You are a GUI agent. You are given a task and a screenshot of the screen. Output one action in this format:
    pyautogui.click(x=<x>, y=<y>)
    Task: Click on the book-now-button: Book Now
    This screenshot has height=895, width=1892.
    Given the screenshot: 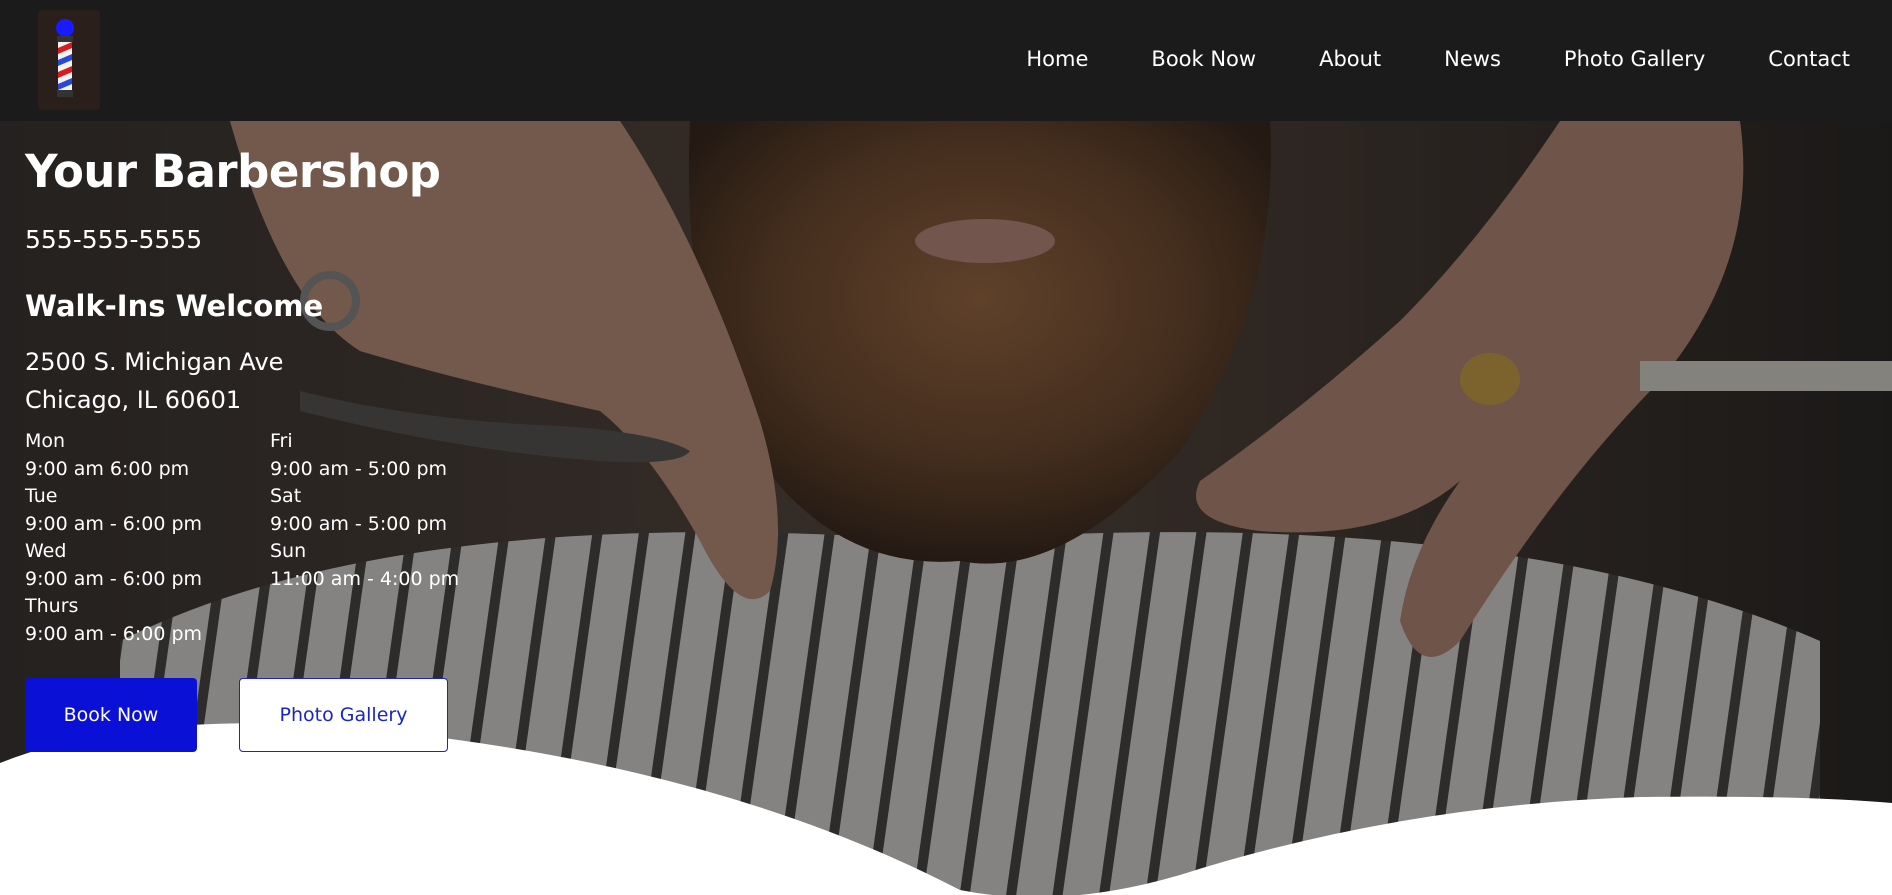 What is the action you would take?
    pyautogui.click(x=111, y=715)
    